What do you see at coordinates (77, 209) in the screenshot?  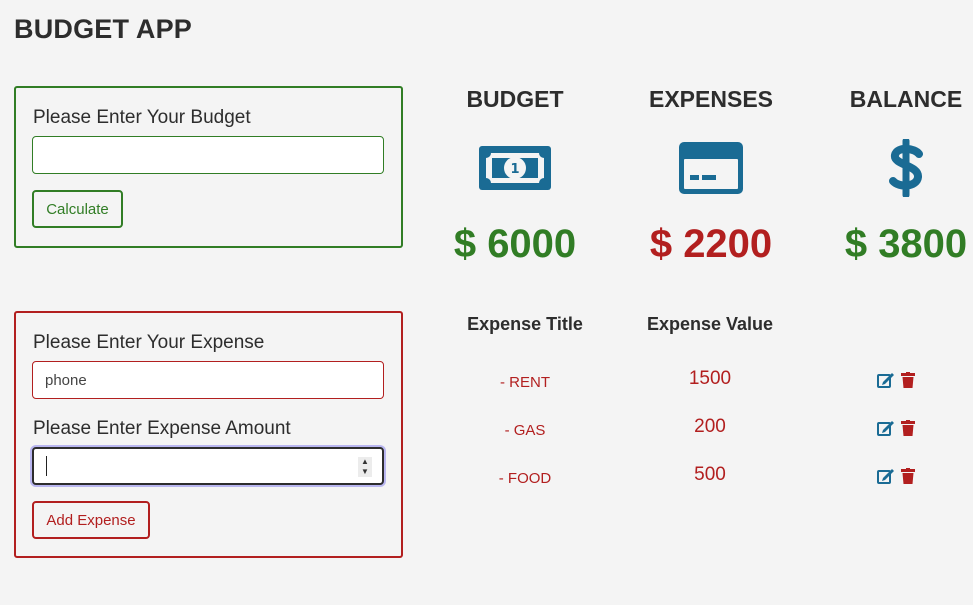 I see `calculate-button: Calculate` at bounding box center [77, 209].